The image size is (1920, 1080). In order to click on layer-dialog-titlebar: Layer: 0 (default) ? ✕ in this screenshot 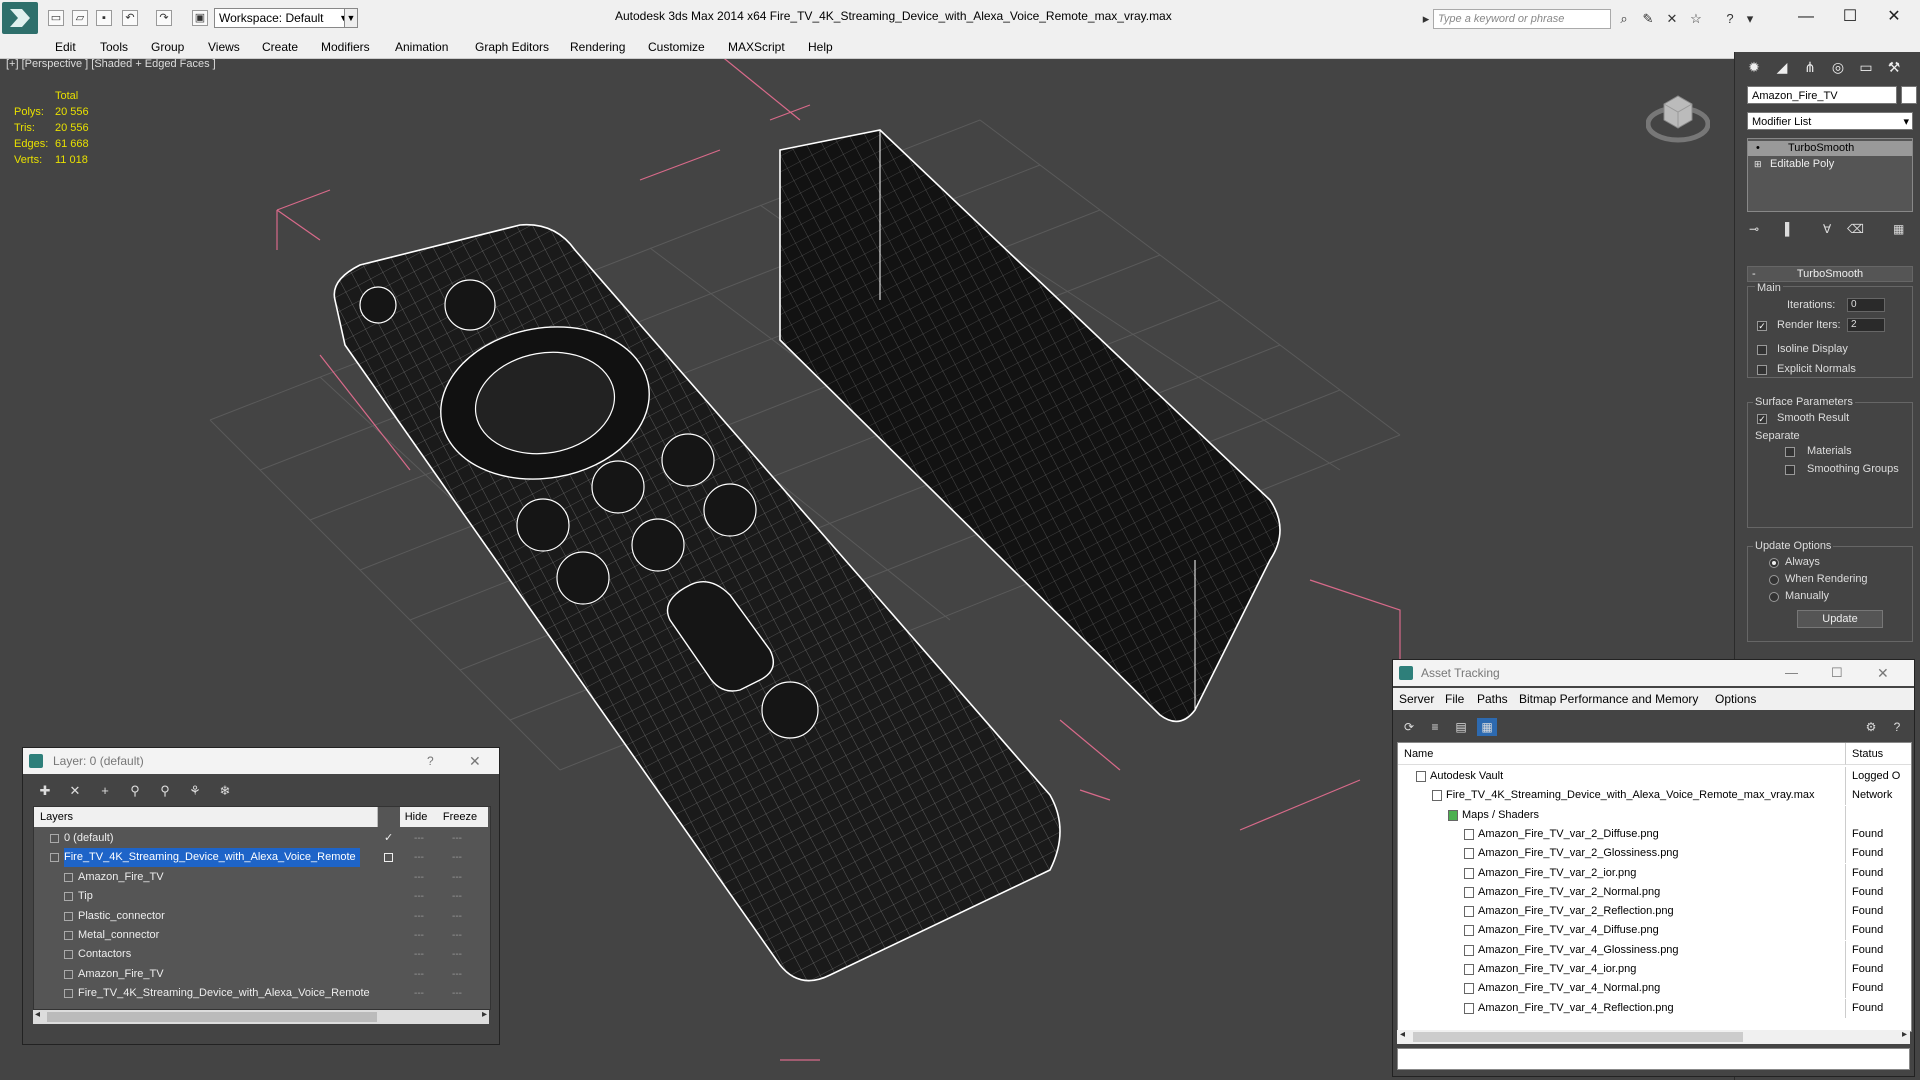, I will do `click(261, 761)`.